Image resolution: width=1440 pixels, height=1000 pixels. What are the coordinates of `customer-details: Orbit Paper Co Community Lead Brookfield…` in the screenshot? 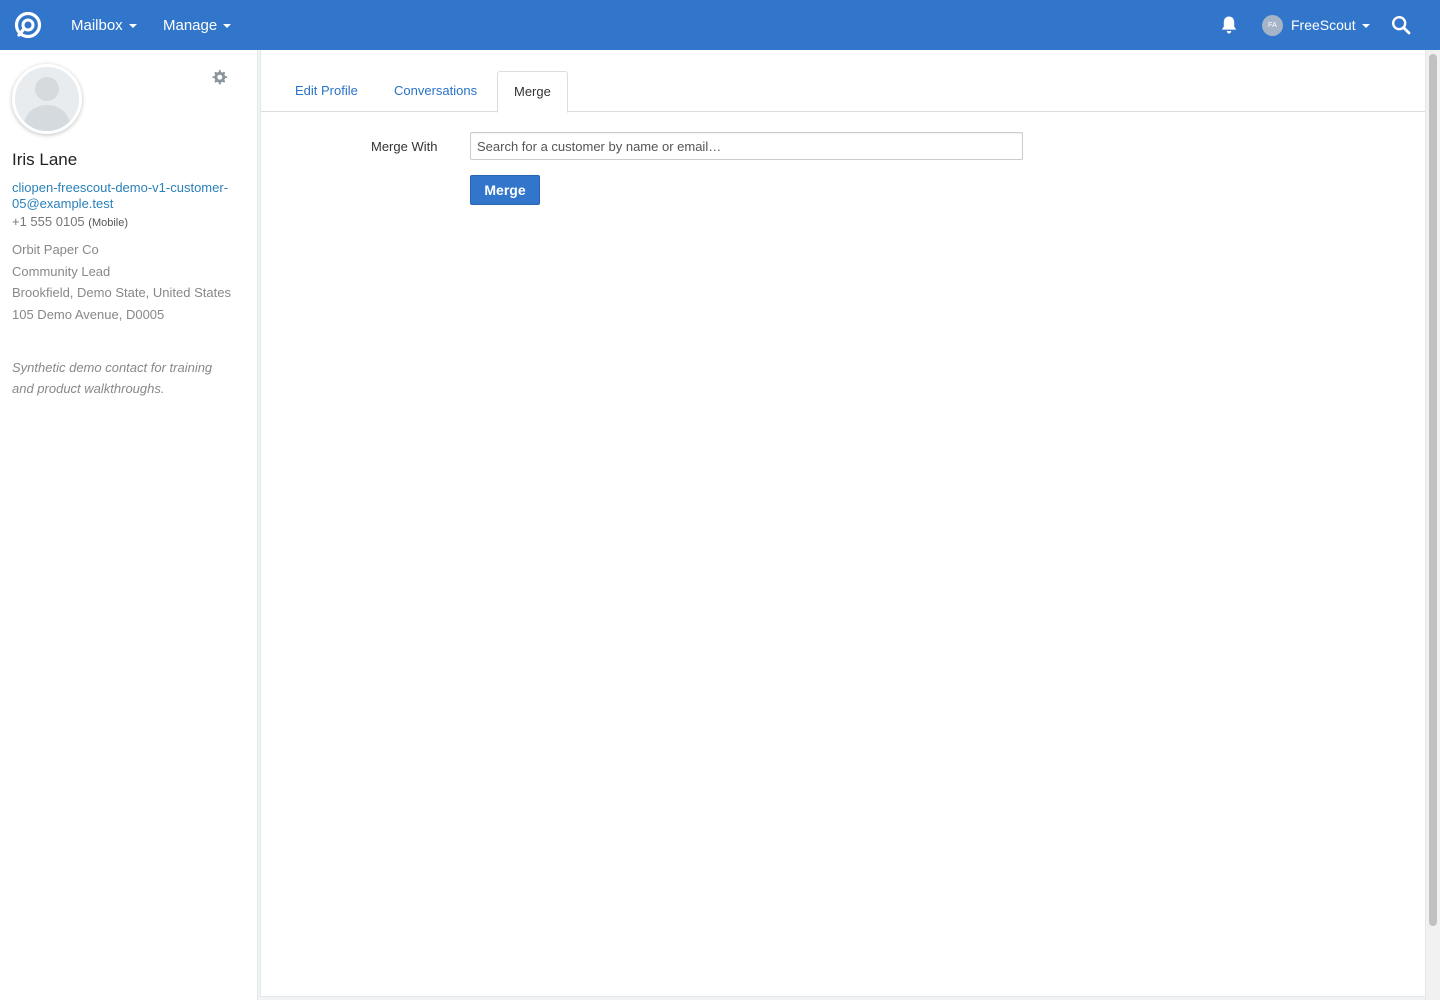 It's located at (122, 282).